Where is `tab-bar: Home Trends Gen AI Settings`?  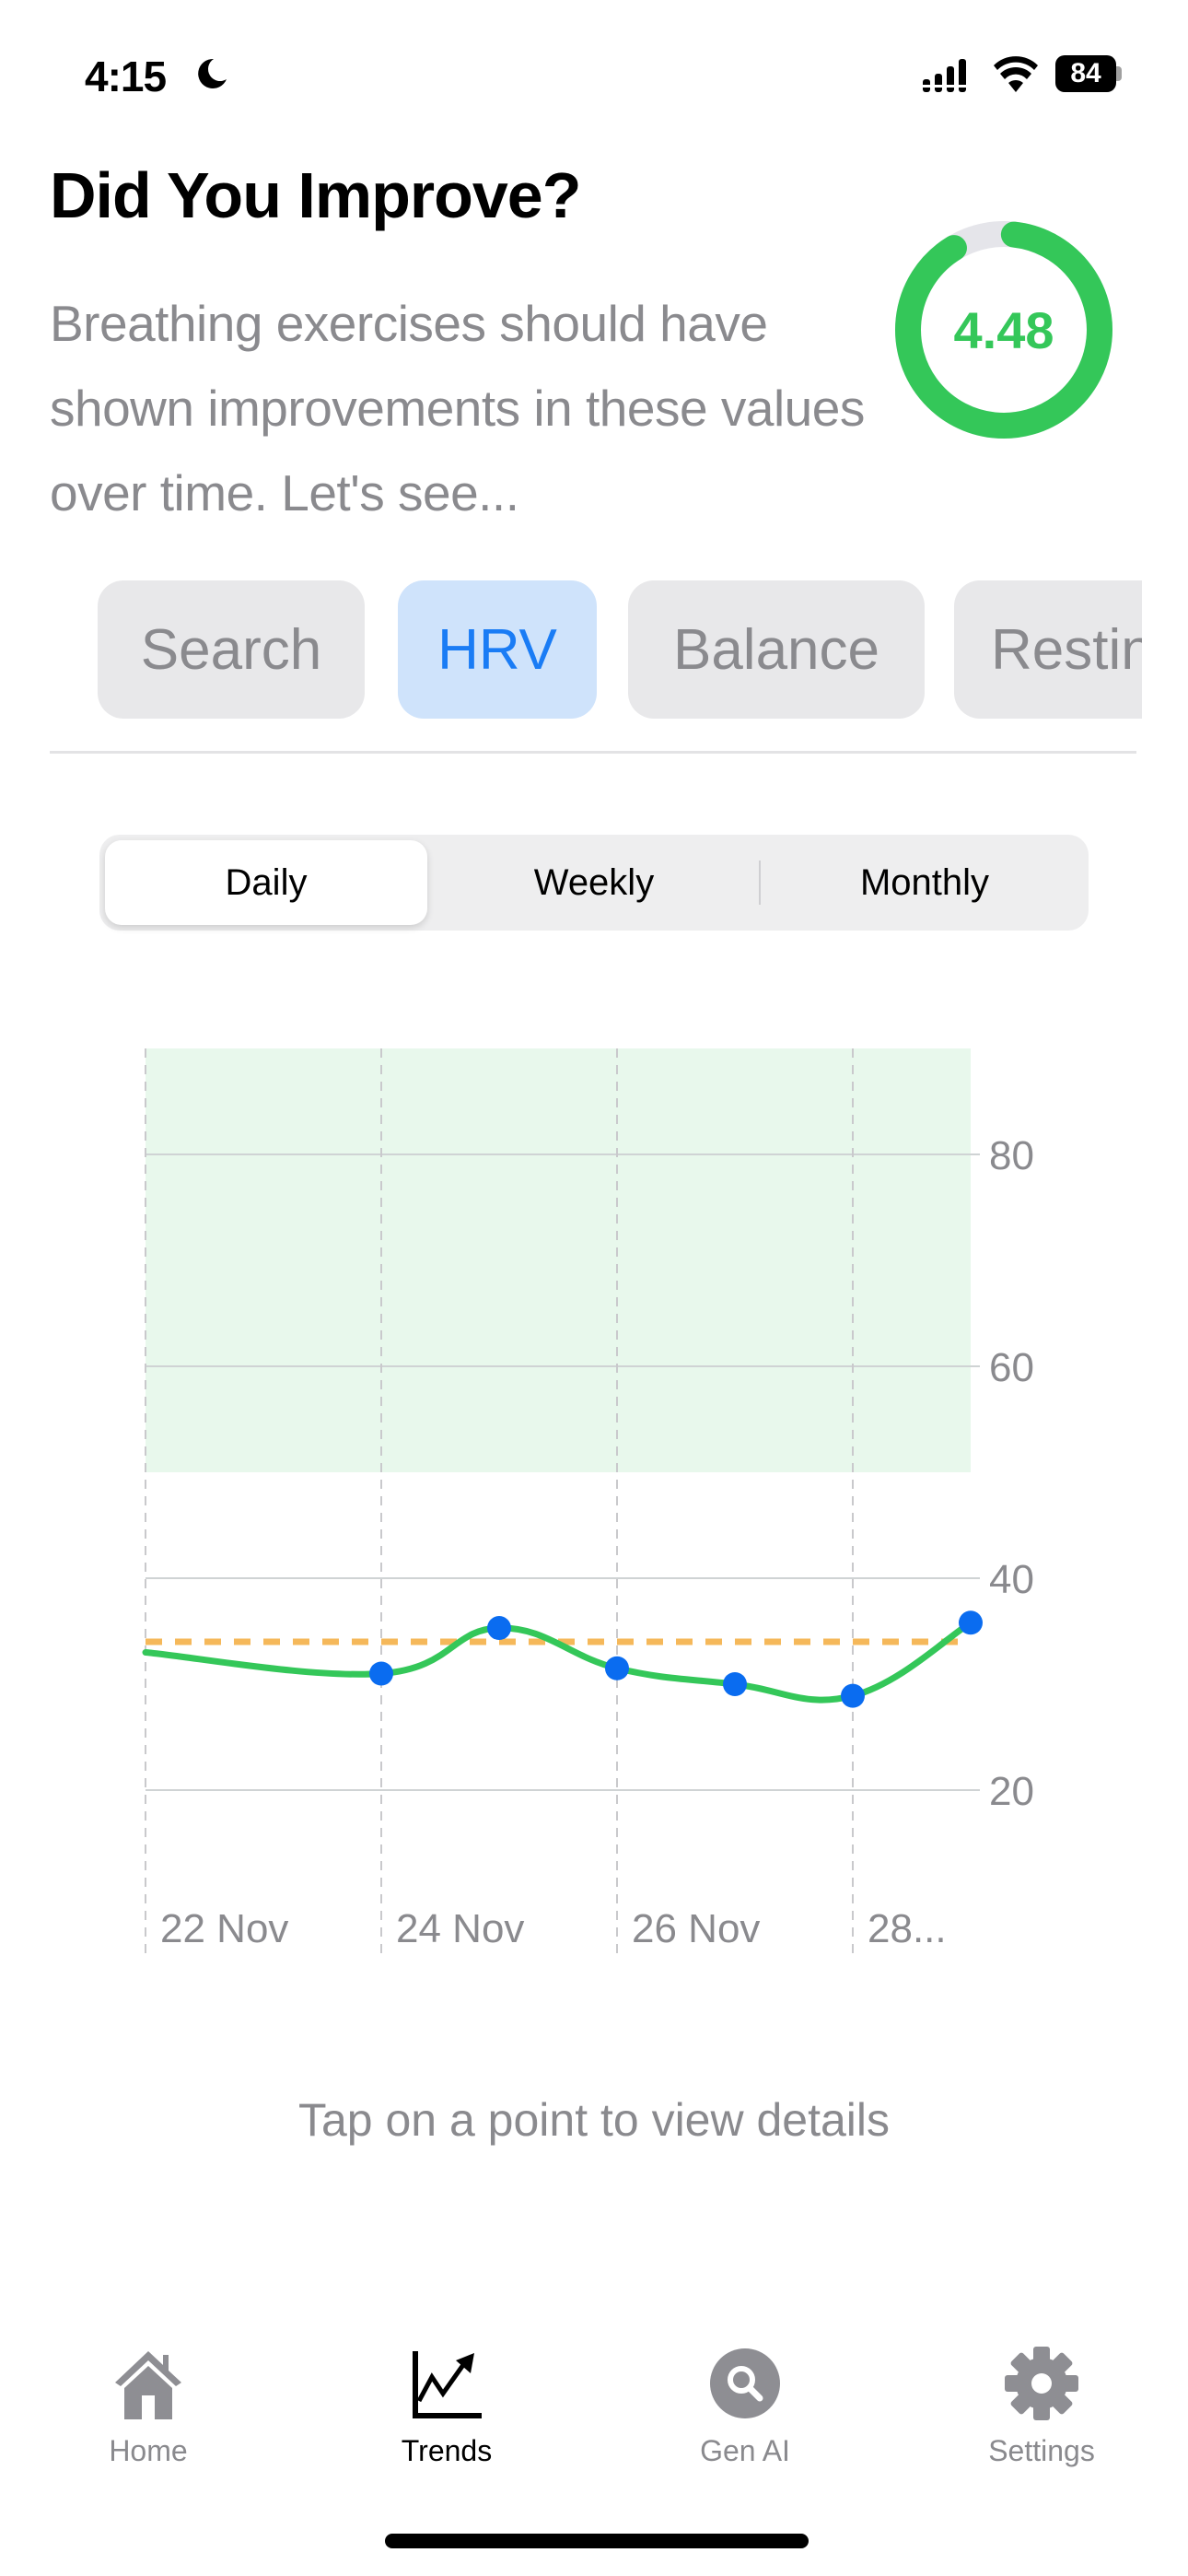 tab-bar: Home Trends Gen AI Settings is located at coordinates (594, 2409).